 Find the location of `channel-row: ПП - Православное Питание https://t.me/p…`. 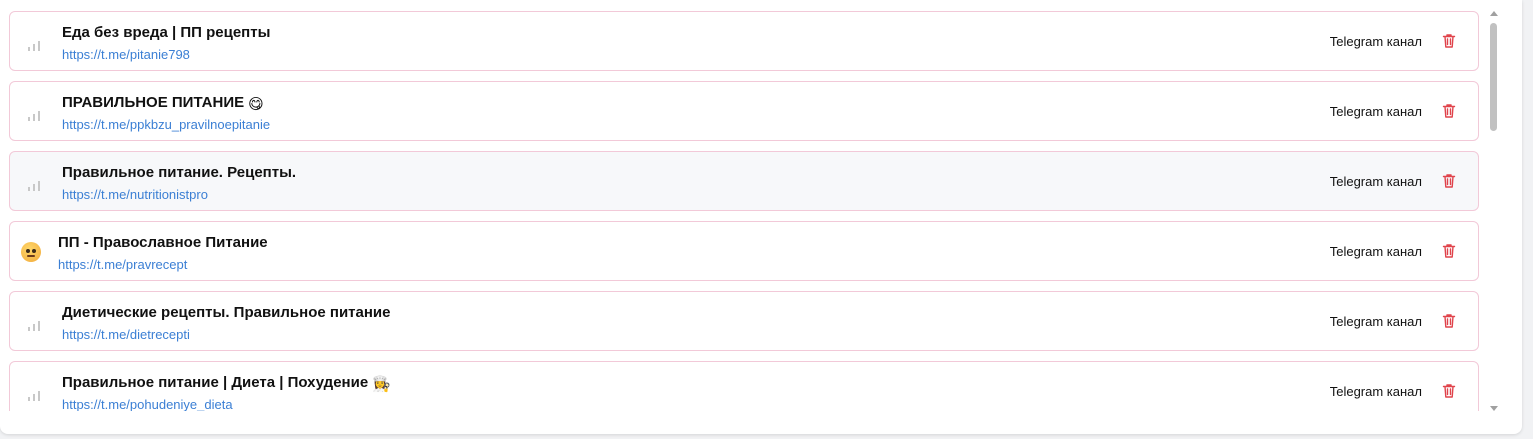

channel-row: ПП - Православное Питание https://t.me/p… is located at coordinates (744, 251).